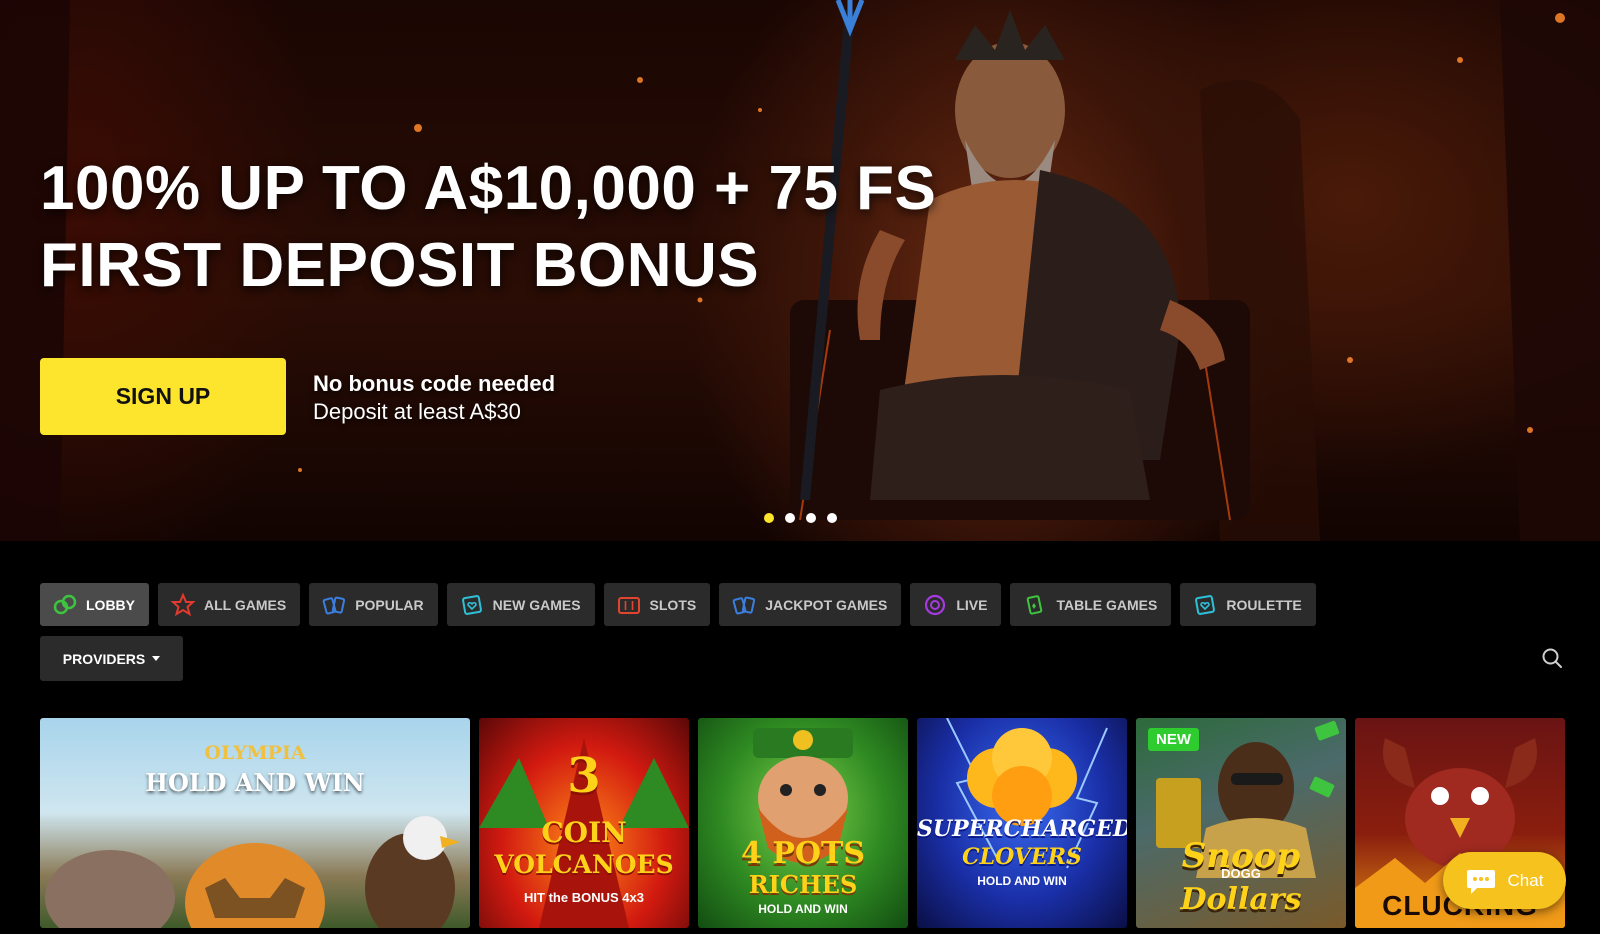 The width and height of the screenshot is (1600, 934). What do you see at coordinates (803, 884) in the screenshot?
I see `game-title: RICHES` at bounding box center [803, 884].